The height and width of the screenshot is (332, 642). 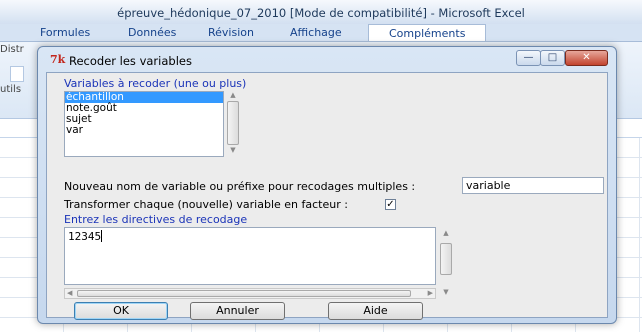 I want to click on directives-vscrollbar: ▲ ▼, so click(x=446, y=263).